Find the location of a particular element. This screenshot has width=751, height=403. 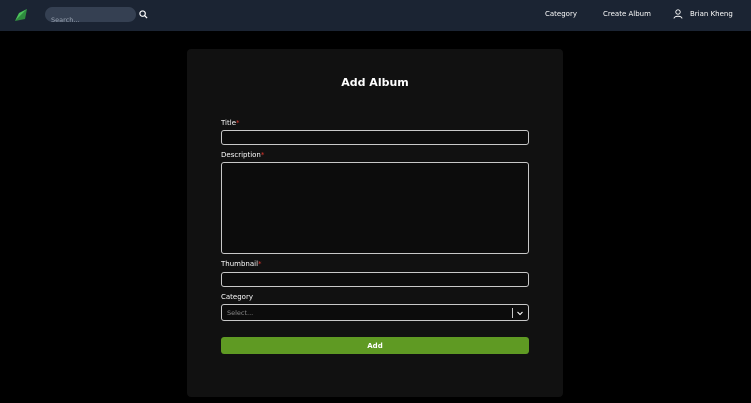

title-label: Title* is located at coordinates (230, 123).